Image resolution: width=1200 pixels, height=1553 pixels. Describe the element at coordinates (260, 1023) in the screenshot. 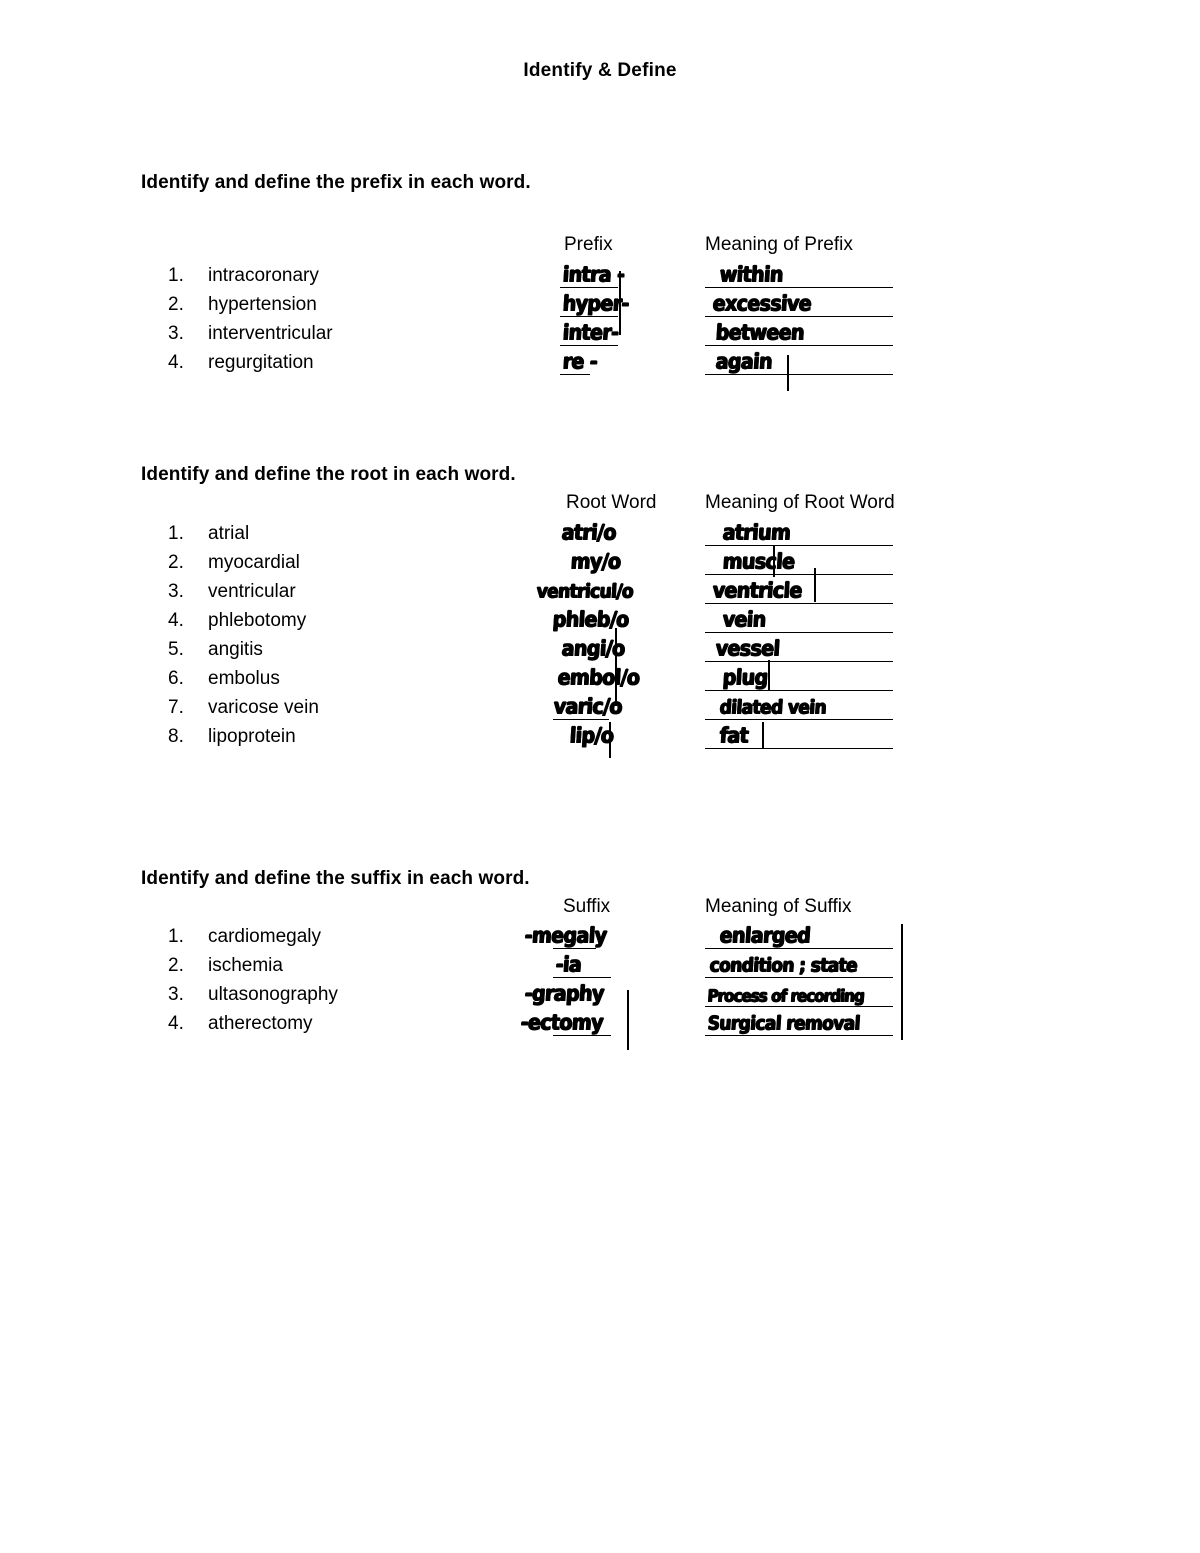

I see `list-word: atherectomy` at that location.